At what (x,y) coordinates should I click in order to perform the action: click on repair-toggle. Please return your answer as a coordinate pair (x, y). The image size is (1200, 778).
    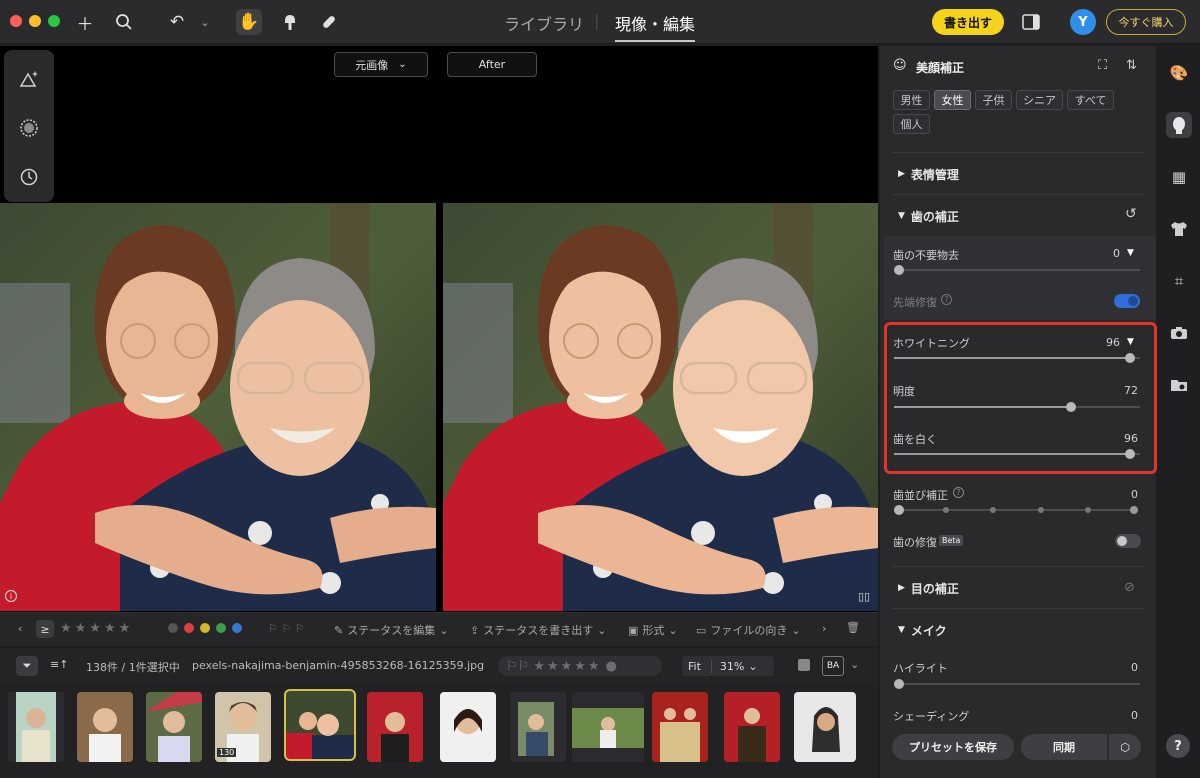
    Looking at the image, I should click on (1128, 541).